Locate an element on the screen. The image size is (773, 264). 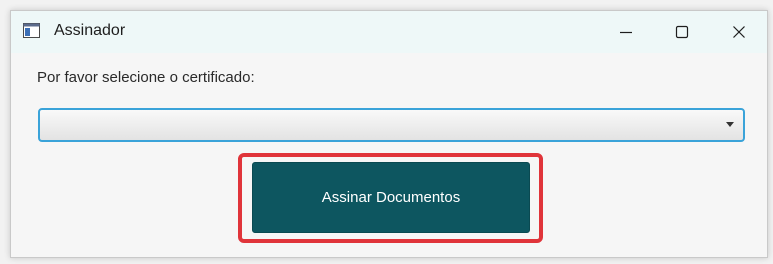
certificate-select is located at coordinates (391, 125).